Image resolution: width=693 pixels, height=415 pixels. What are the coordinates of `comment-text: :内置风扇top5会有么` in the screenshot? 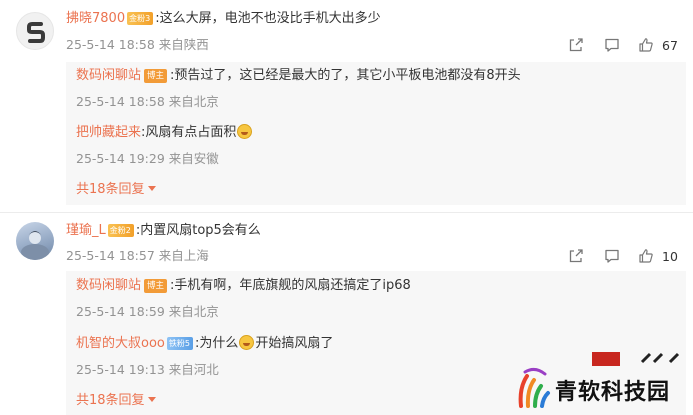 It's located at (198, 230).